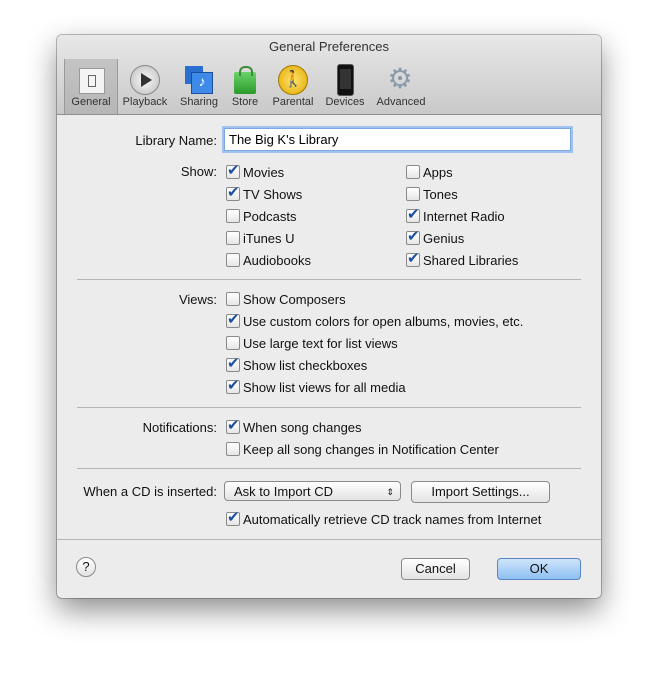 Image resolution: width=658 pixels, height=677 pixels. What do you see at coordinates (245, 102) in the screenshot?
I see `toolbar-tab-label: Store` at bounding box center [245, 102].